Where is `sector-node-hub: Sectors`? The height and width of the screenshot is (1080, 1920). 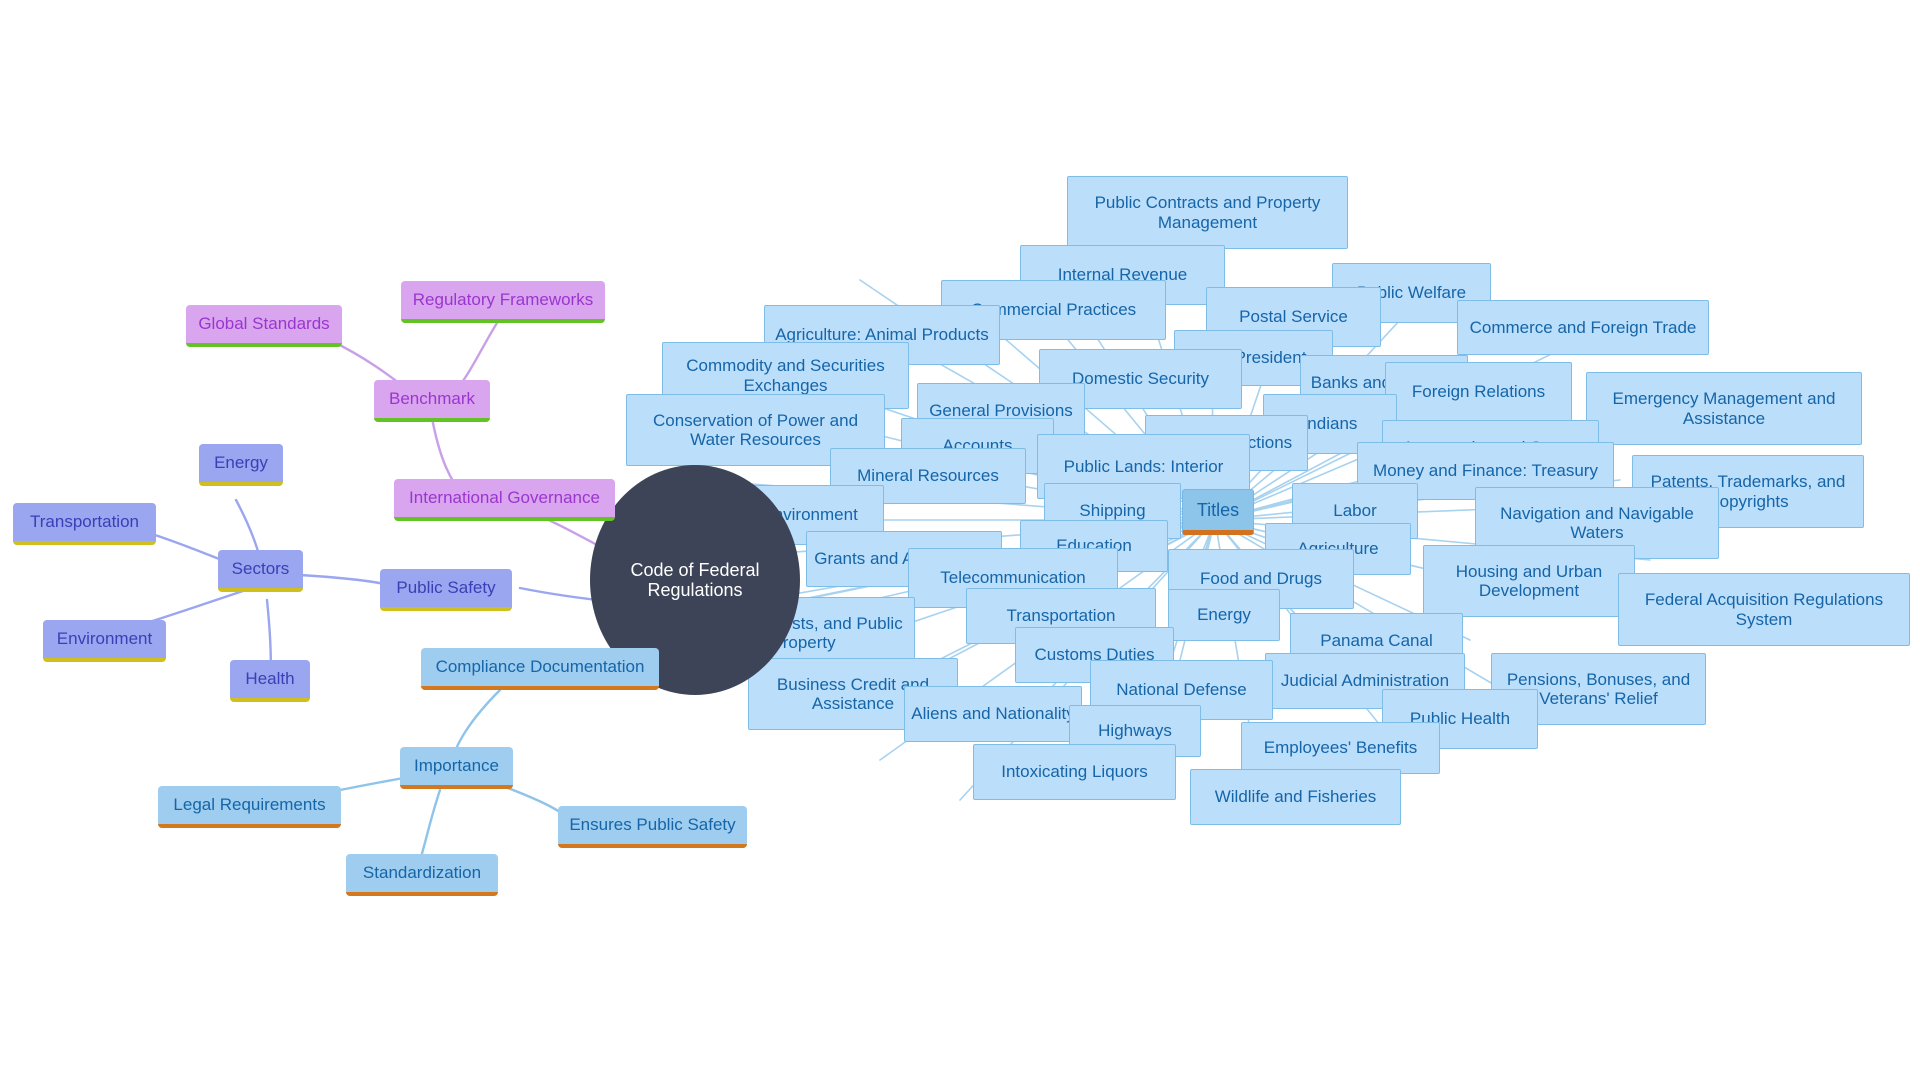
sector-node-hub: Sectors is located at coordinates (260, 571).